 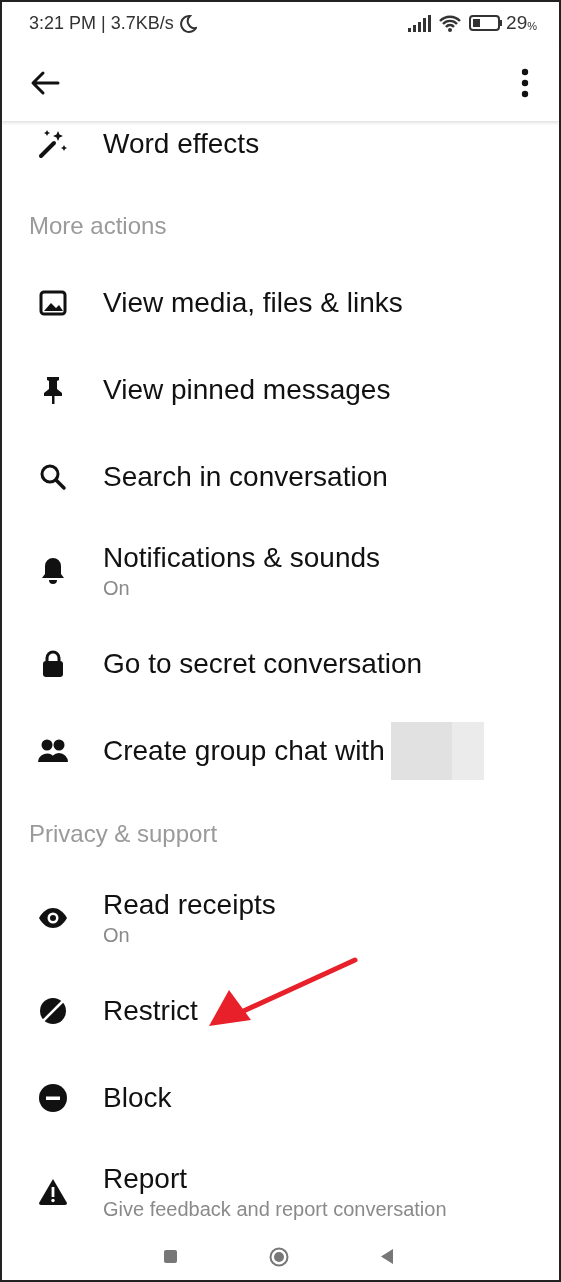 I want to click on menu-item: Create group chat with, so click(x=280, y=751).